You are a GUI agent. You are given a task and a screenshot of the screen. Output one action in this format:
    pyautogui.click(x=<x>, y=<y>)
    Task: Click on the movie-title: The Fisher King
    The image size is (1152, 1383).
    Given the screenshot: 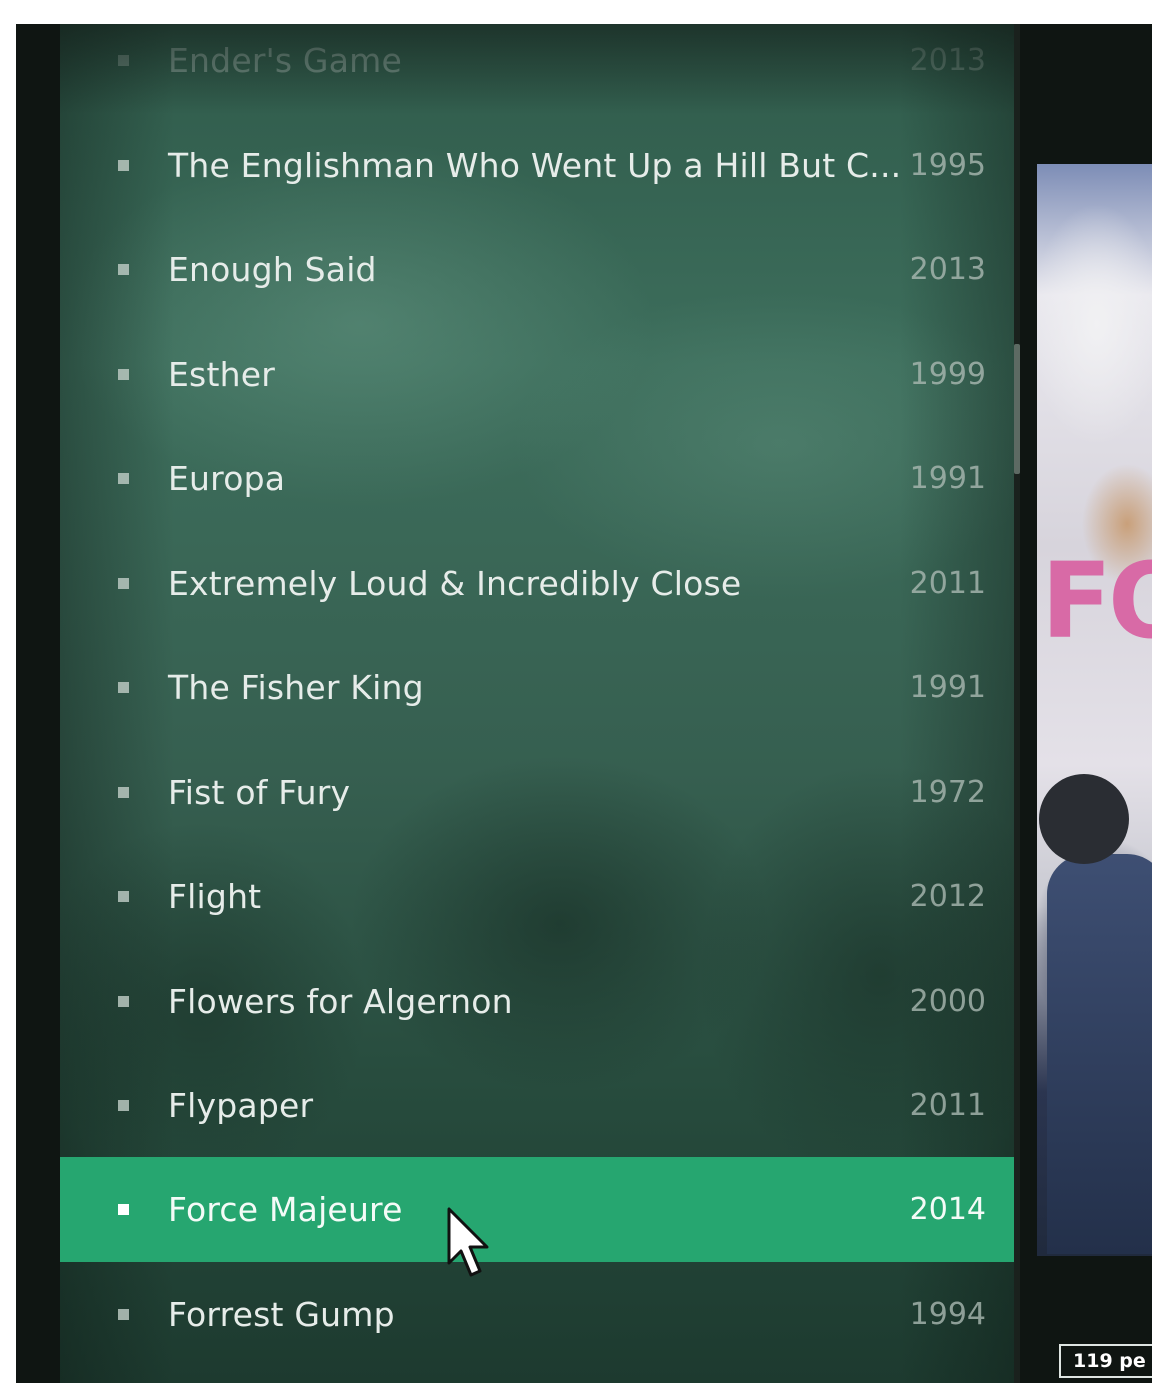 What is the action you would take?
    pyautogui.click(x=296, y=687)
    